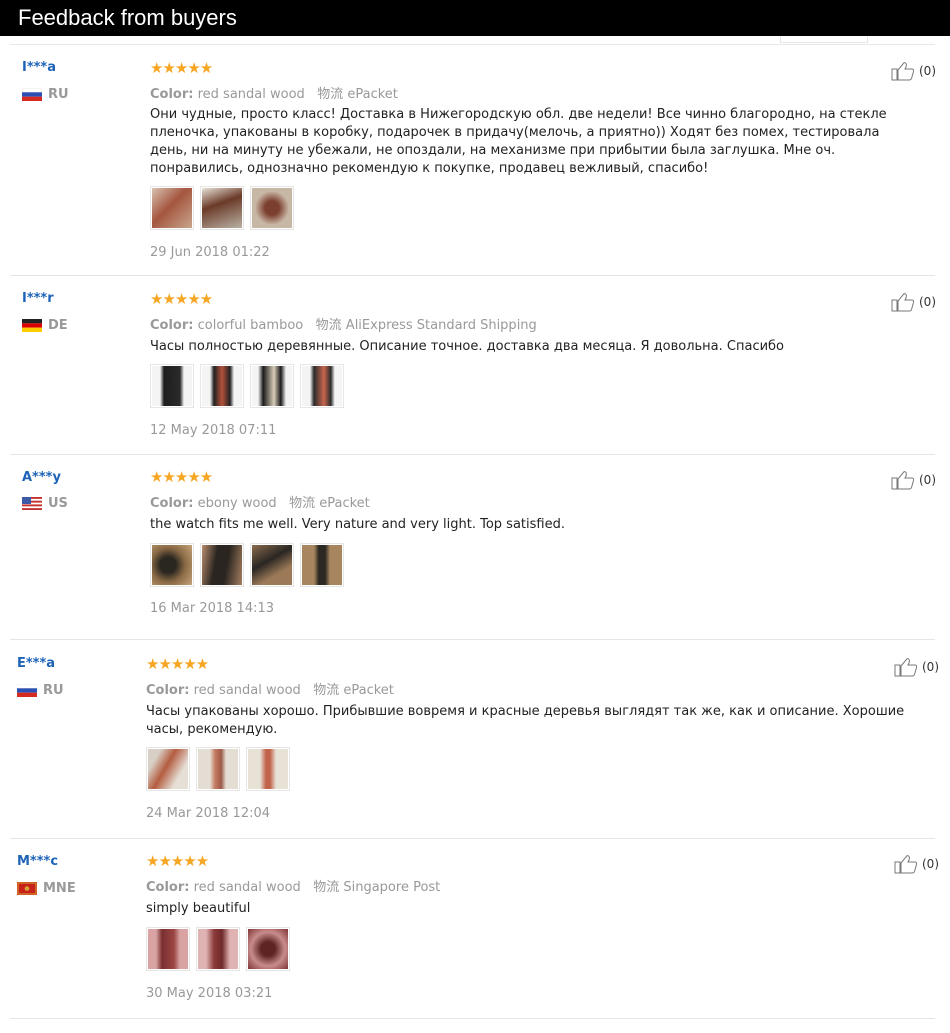  What do you see at coordinates (36, 663) in the screenshot?
I see `reviewer-name: E***a` at bounding box center [36, 663].